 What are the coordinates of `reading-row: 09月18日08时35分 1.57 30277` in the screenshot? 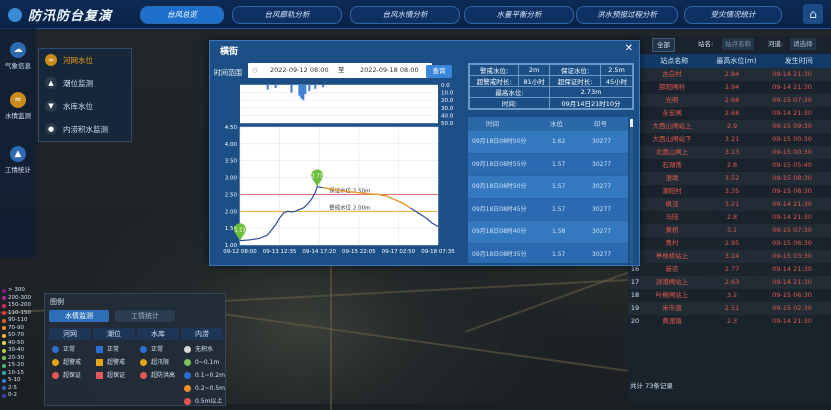 It's located at (548, 253).